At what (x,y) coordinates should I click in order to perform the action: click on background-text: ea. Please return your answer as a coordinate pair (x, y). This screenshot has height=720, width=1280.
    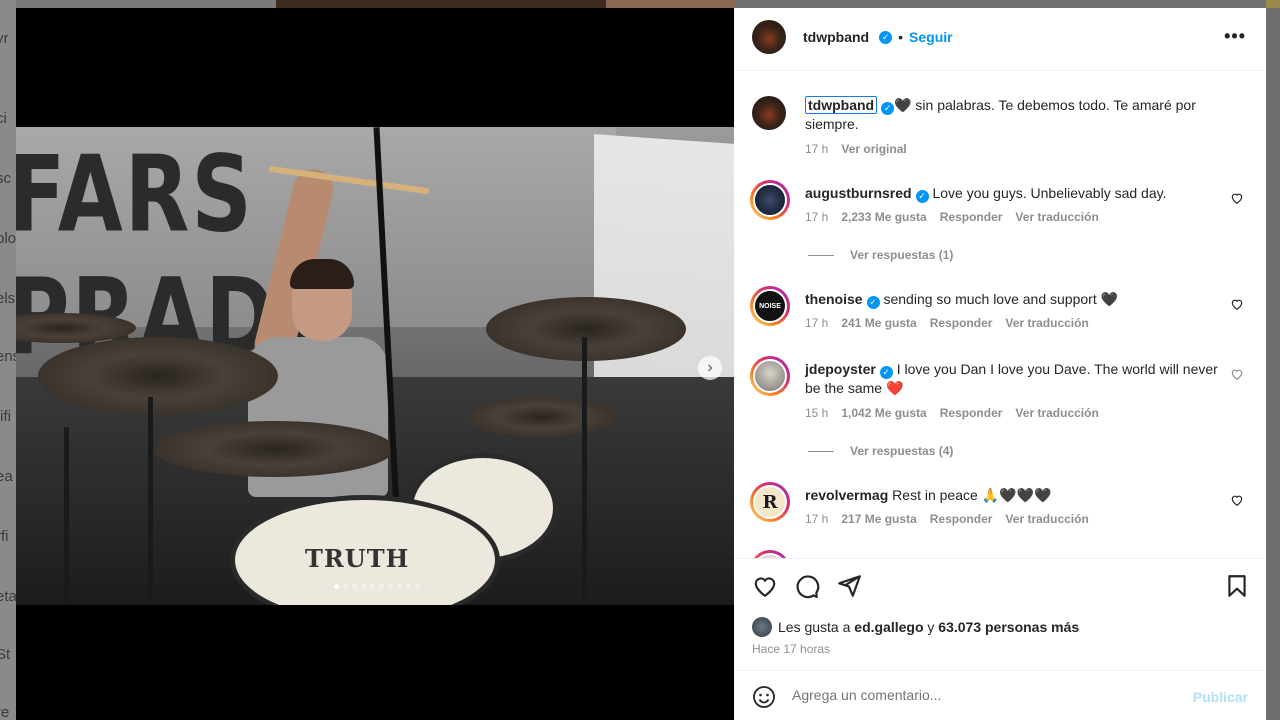
    Looking at the image, I should click on (6, 476).